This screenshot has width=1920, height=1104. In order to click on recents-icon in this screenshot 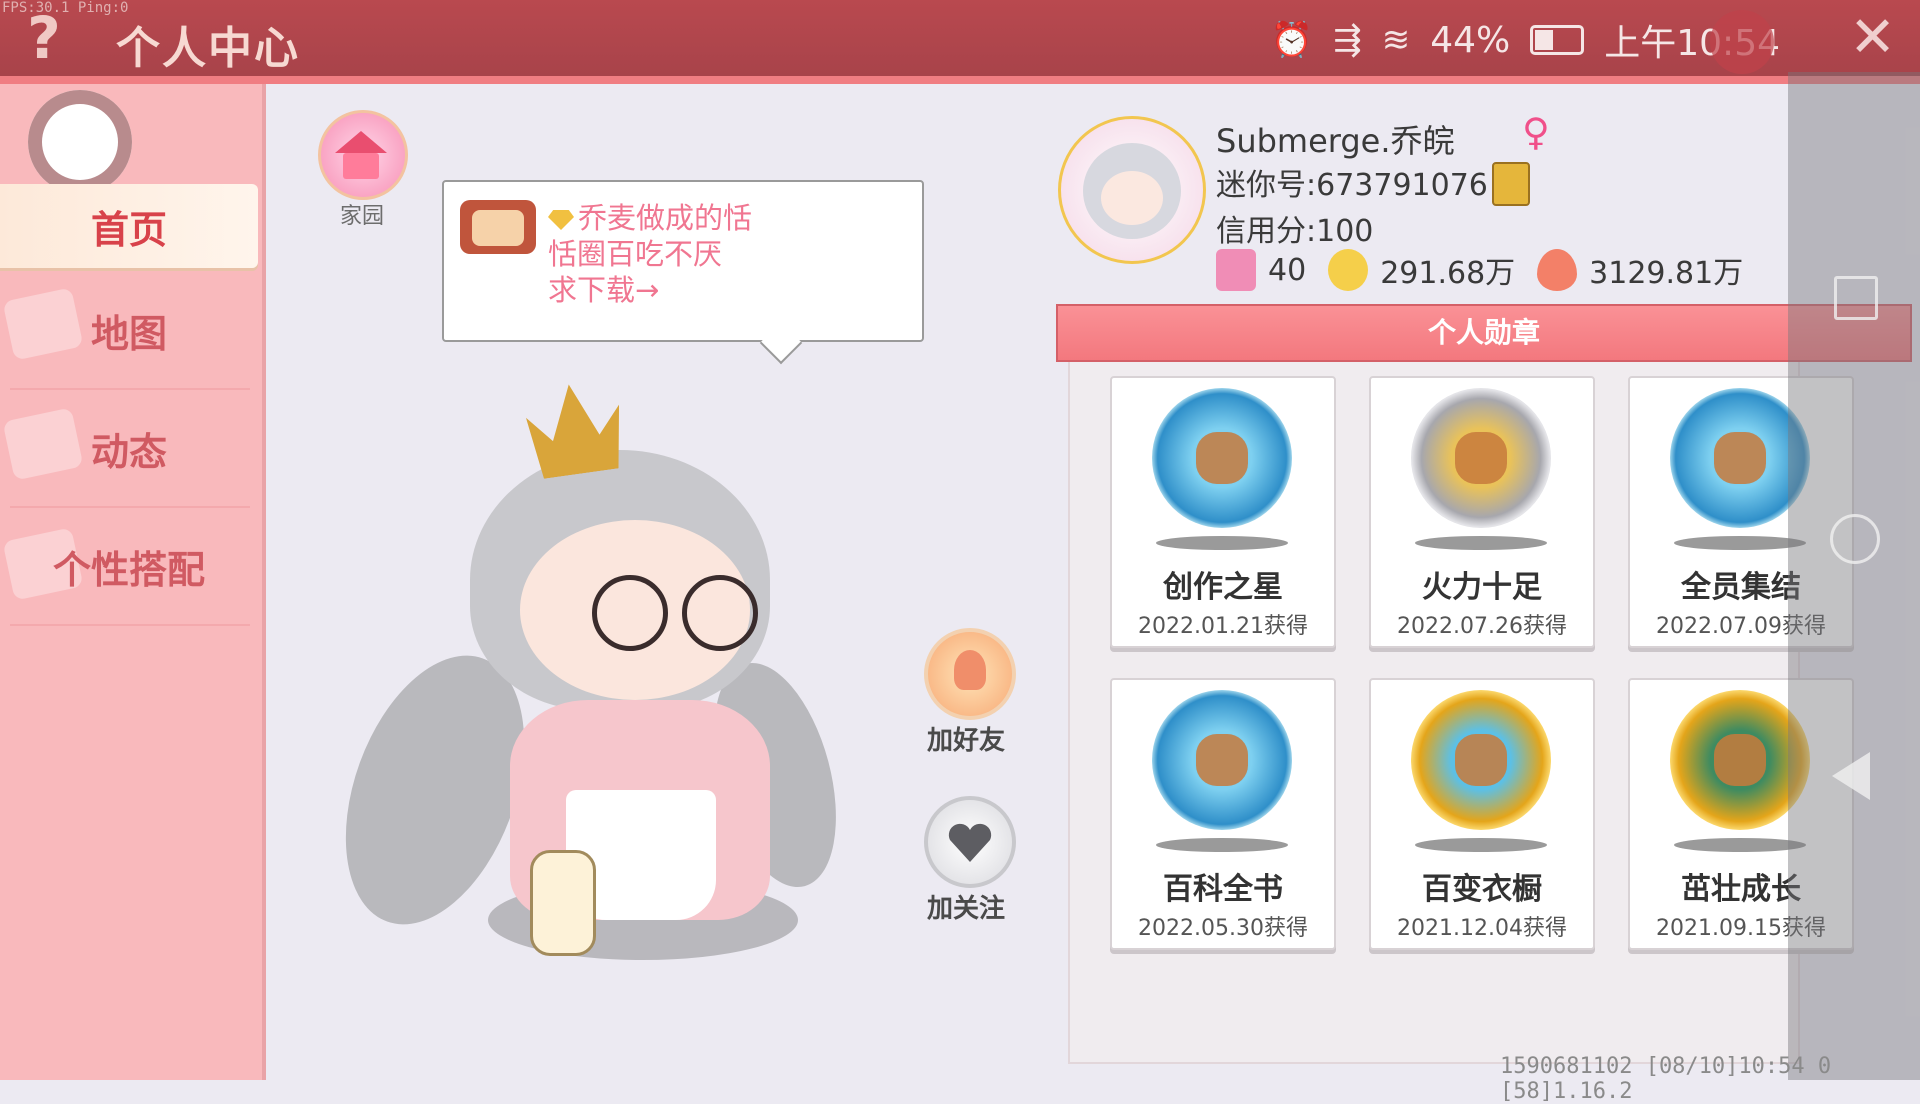, I will do `click(1856, 298)`.